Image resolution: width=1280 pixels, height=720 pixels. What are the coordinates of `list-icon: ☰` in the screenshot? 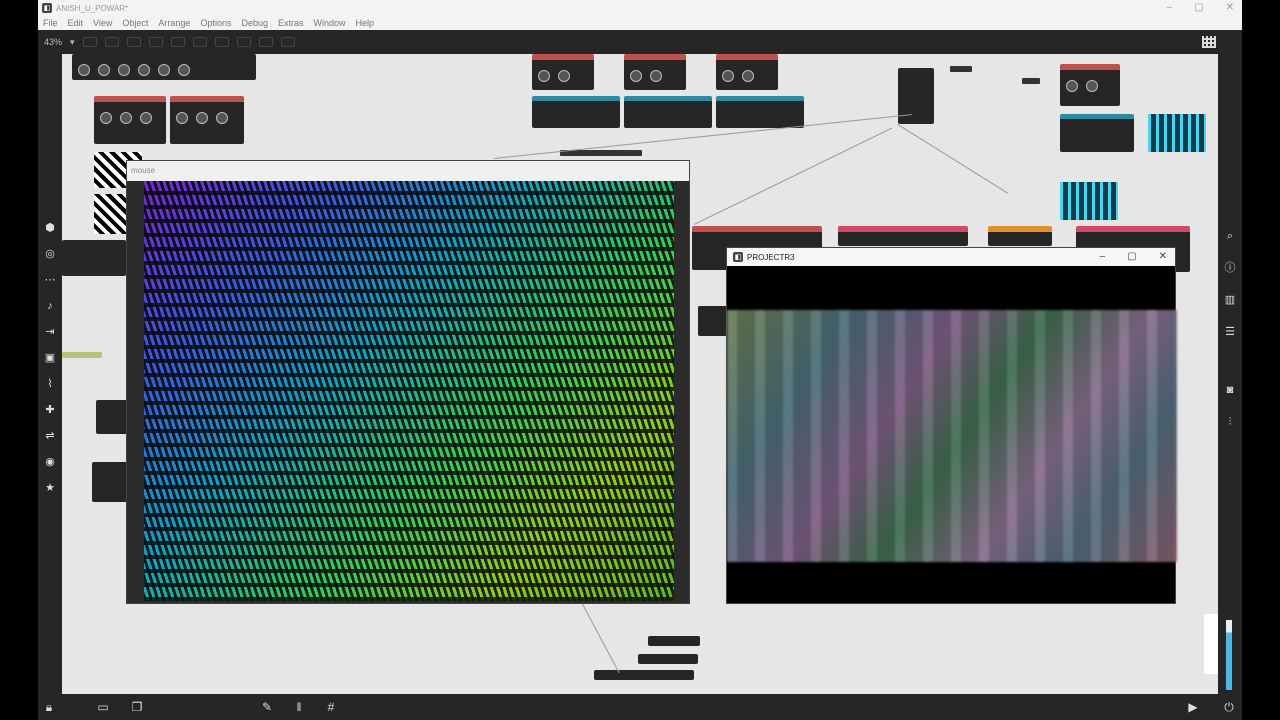 It's located at (1230, 332).